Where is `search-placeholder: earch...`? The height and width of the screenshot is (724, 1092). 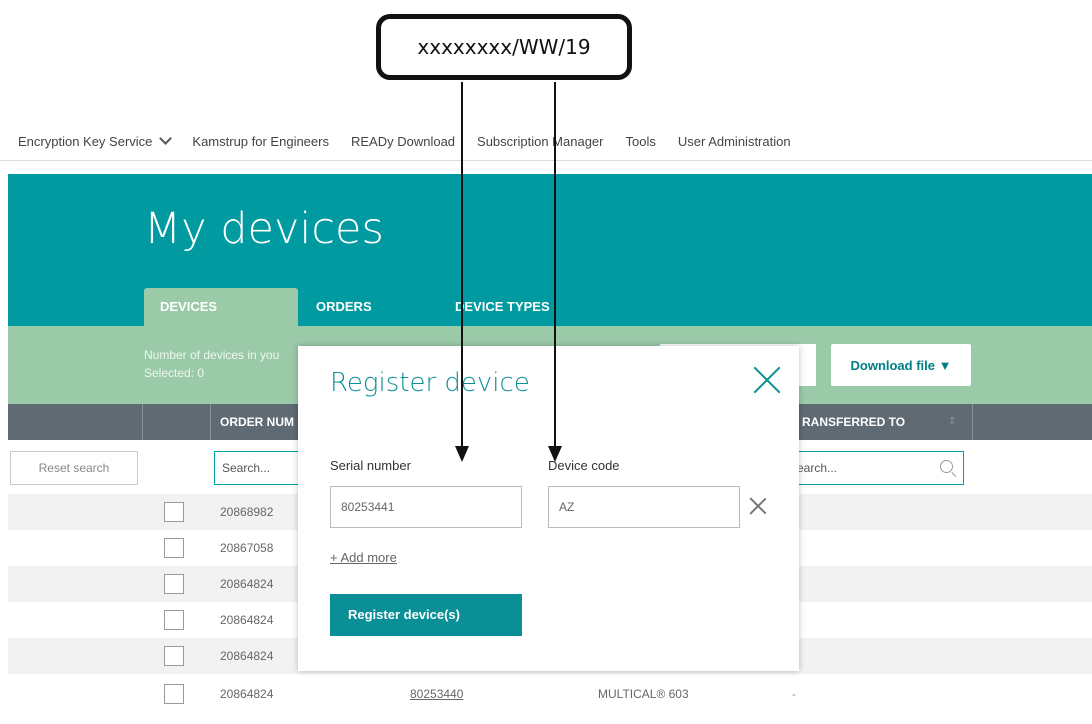 search-placeholder: earch... is located at coordinates (817, 468).